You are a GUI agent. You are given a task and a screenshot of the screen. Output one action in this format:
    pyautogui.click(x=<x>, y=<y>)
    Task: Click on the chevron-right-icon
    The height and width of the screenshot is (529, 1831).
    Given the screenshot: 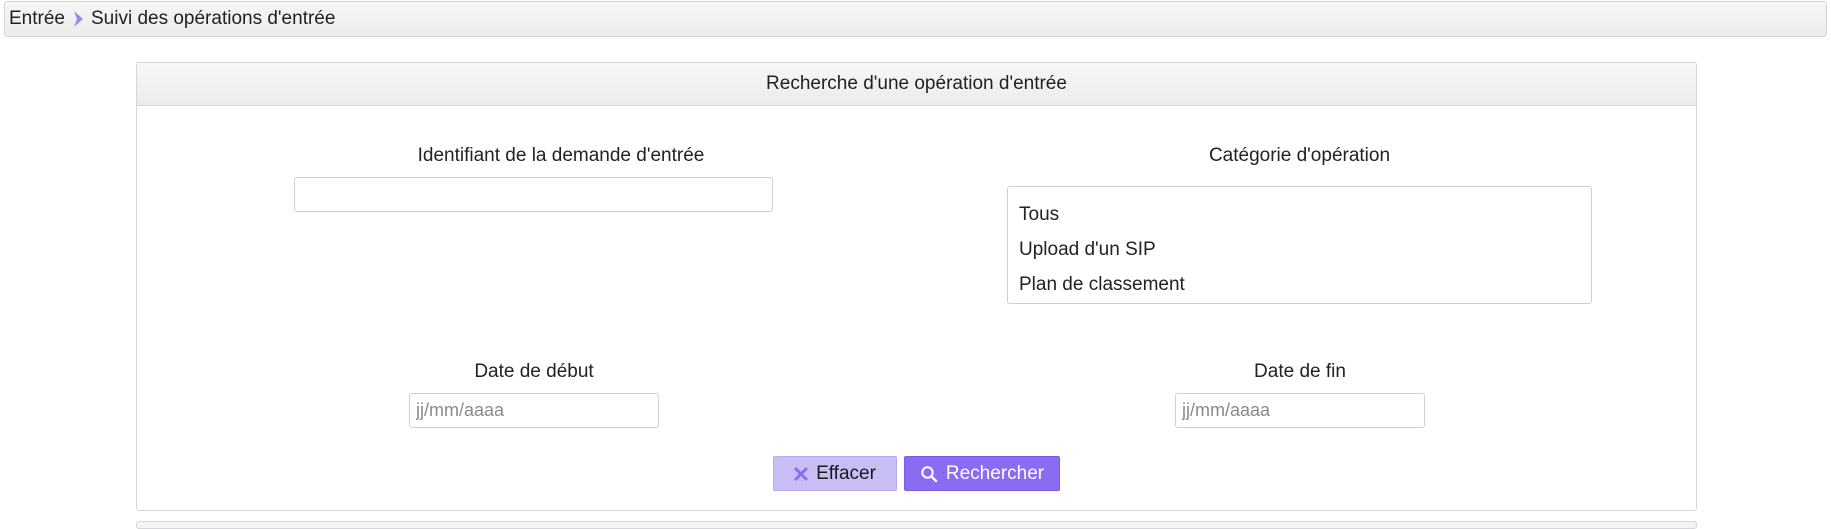 What is the action you would take?
    pyautogui.click(x=79, y=19)
    